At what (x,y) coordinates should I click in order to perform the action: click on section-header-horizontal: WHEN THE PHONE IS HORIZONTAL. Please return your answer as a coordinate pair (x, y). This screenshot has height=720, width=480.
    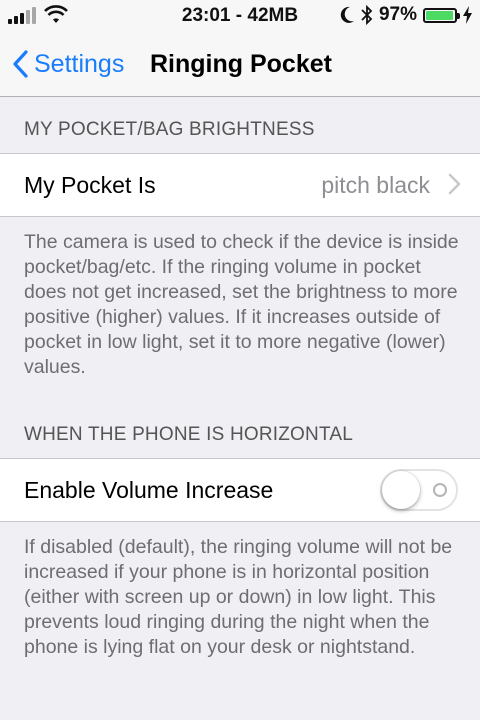
    Looking at the image, I should click on (188, 434).